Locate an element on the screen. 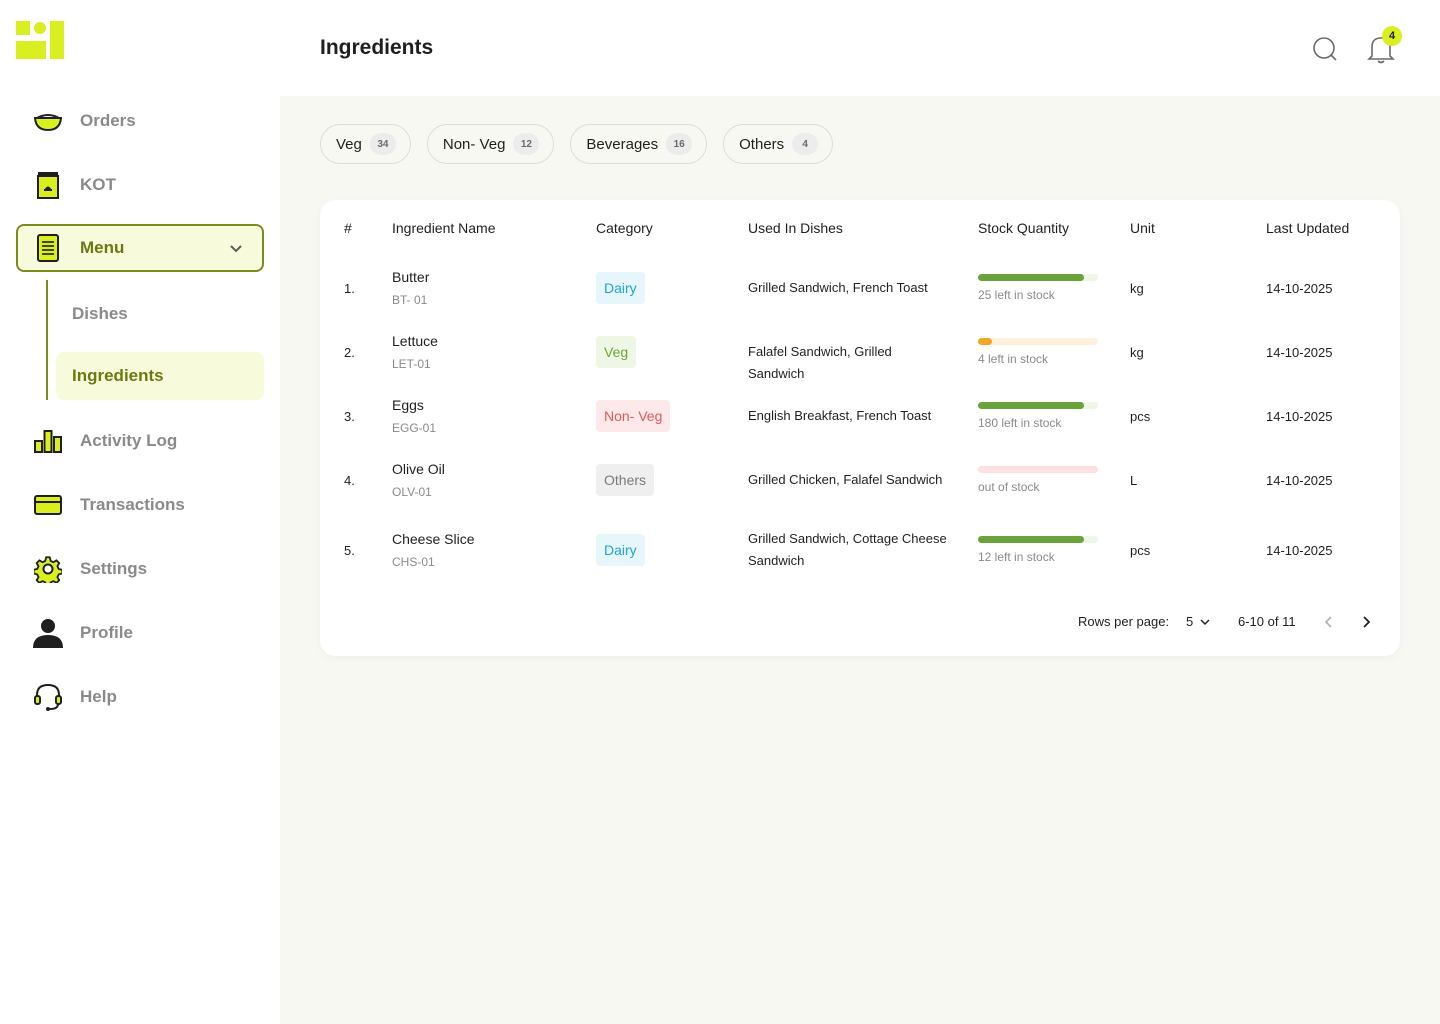 The image size is (1440, 1024). pagination-range: 6-10 of 11 is located at coordinates (1267, 621).